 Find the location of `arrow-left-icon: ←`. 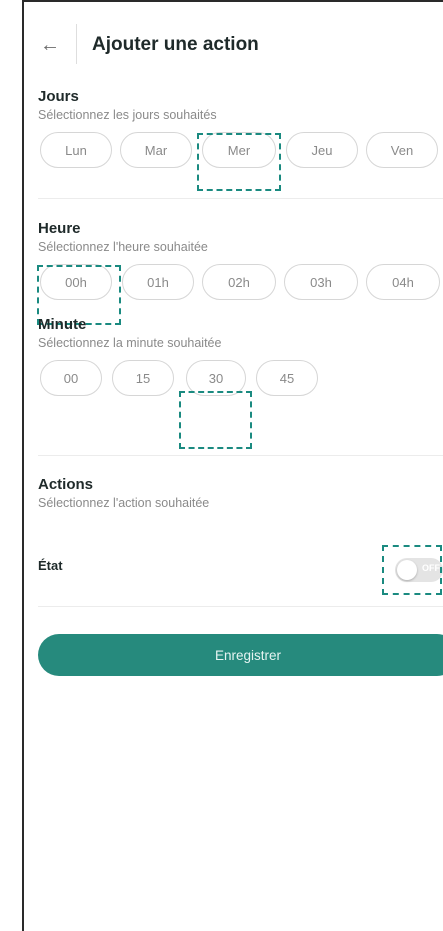

arrow-left-icon: ← is located at coordinates (50, 45).